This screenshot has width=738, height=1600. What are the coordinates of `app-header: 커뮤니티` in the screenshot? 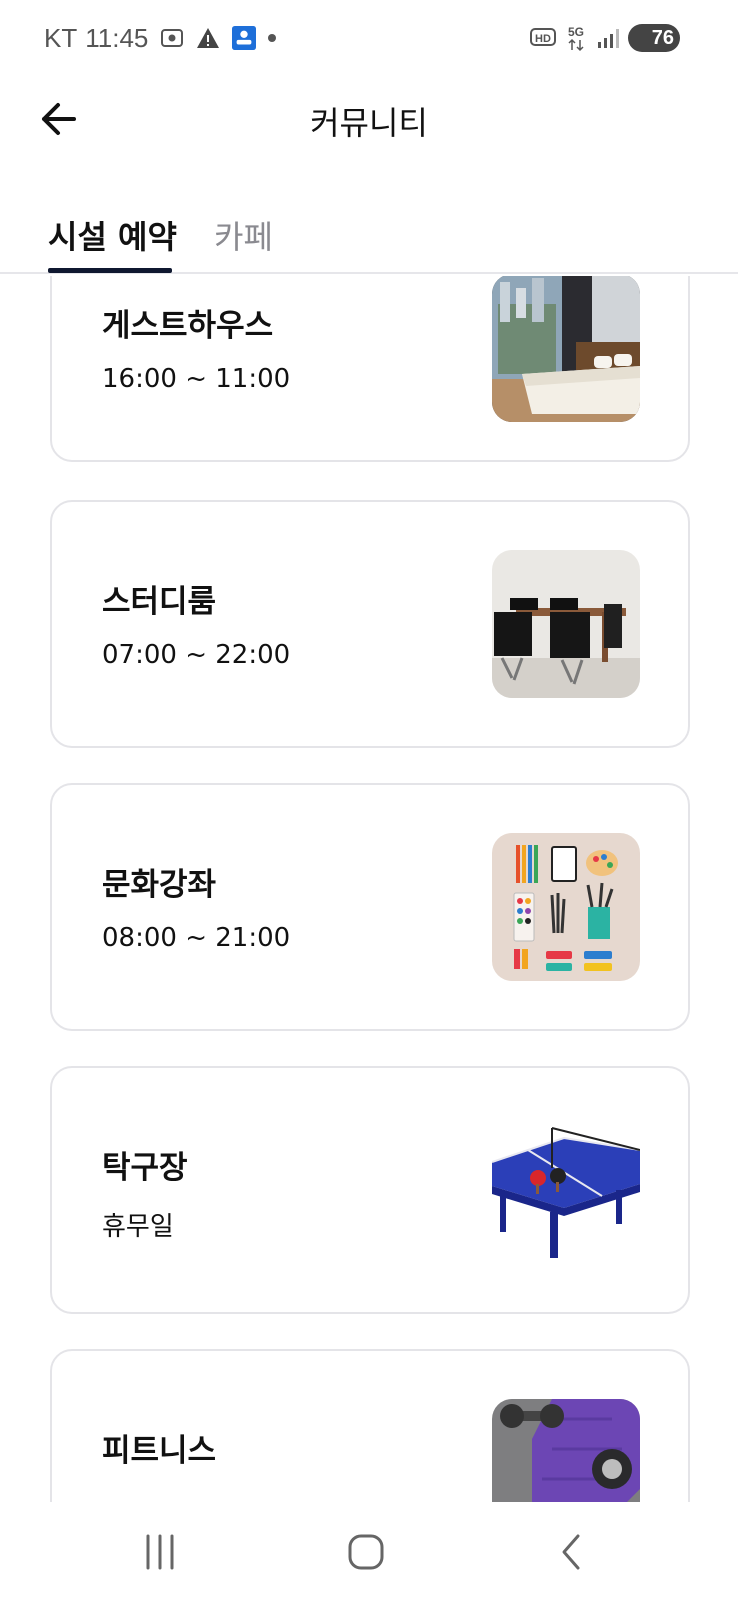 It's located at (369, 121).